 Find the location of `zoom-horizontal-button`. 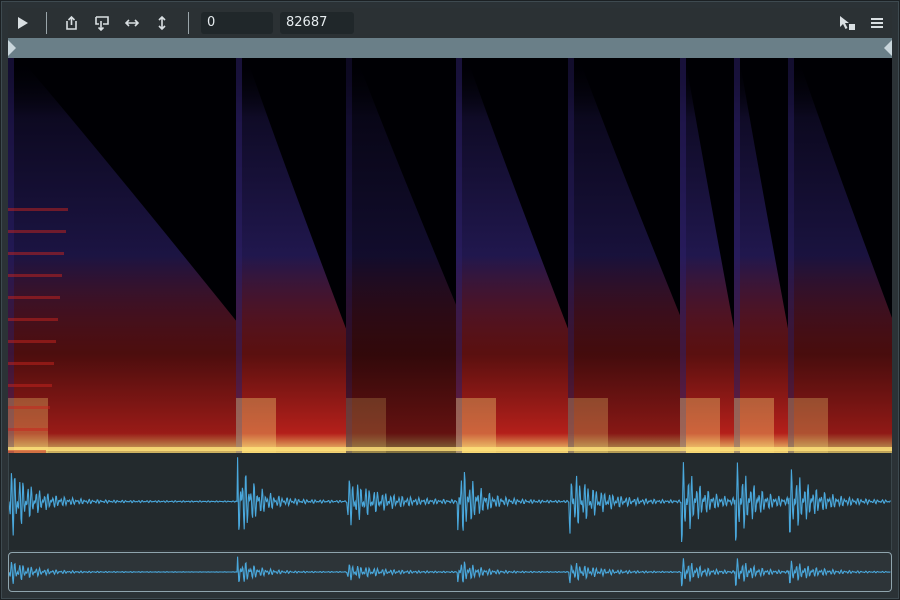

zoom-horizontal-button is located at coordinates (132, 23).